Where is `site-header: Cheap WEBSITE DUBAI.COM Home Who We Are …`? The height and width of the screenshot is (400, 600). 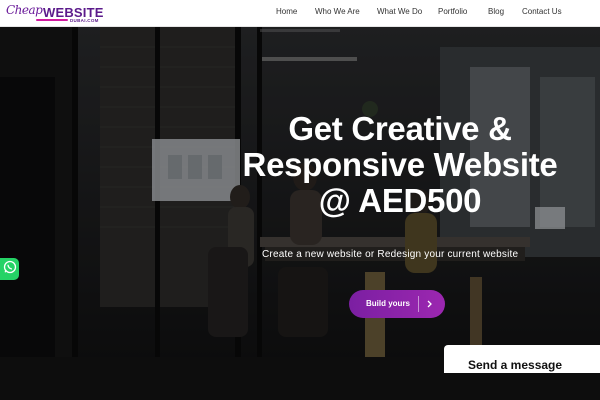 site-header: Cheap WEBSITE DUBAI.COM Home Who We Are … is located at coordinates (300, 13).